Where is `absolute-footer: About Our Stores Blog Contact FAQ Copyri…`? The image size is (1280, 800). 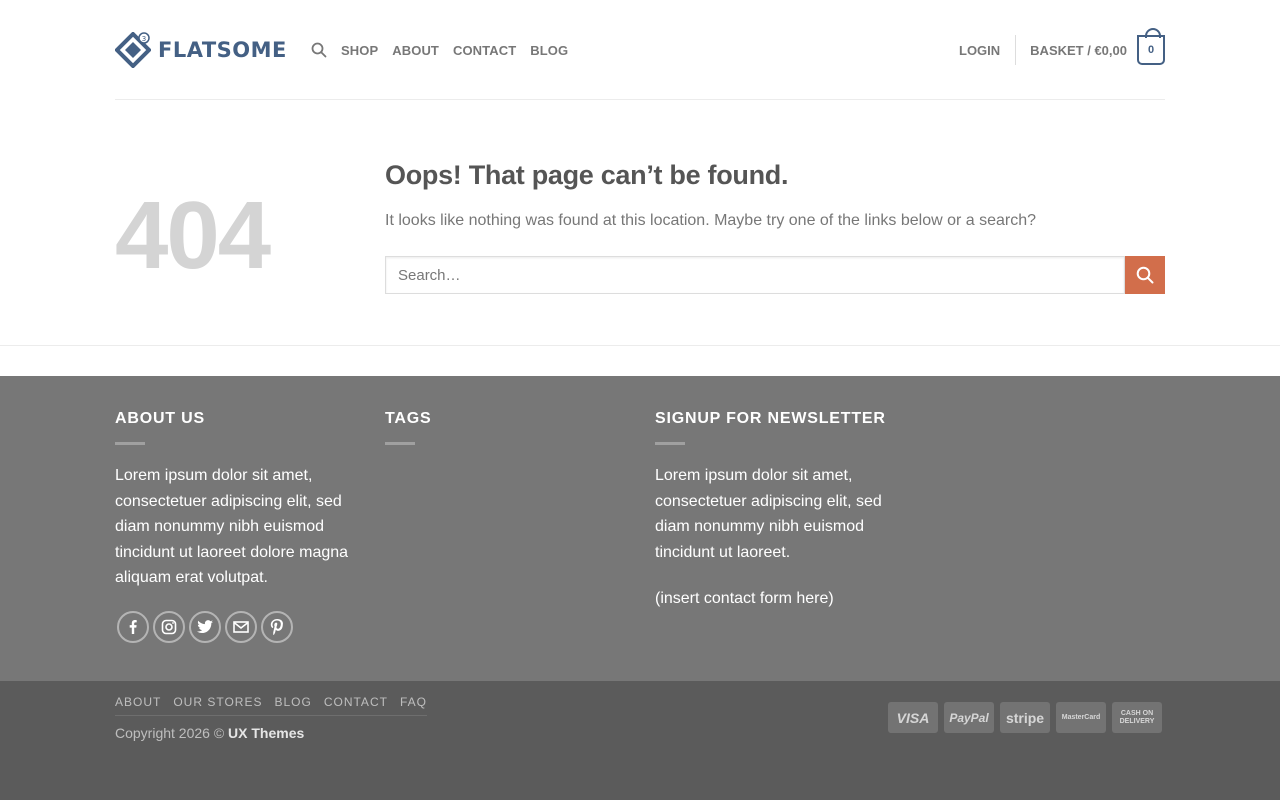
absolute-footer: About Our Stores Blog Contact FAQ Copyri… is located at coordinates (640, 740).